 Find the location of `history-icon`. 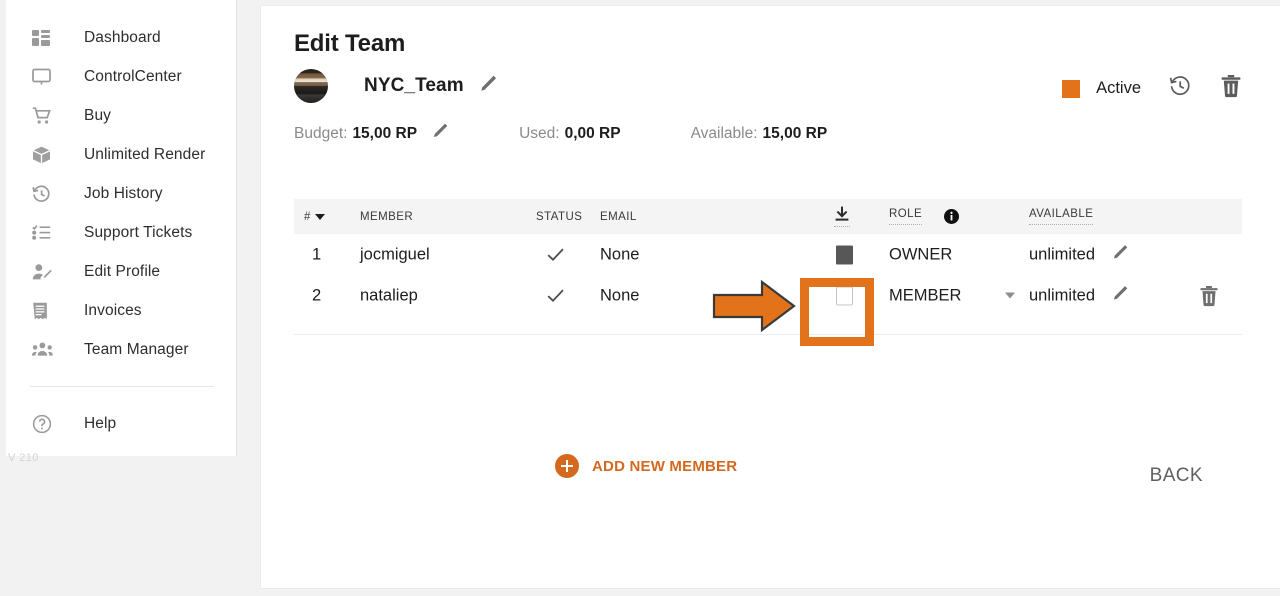

history-icon is located at coordinates (45, 194).